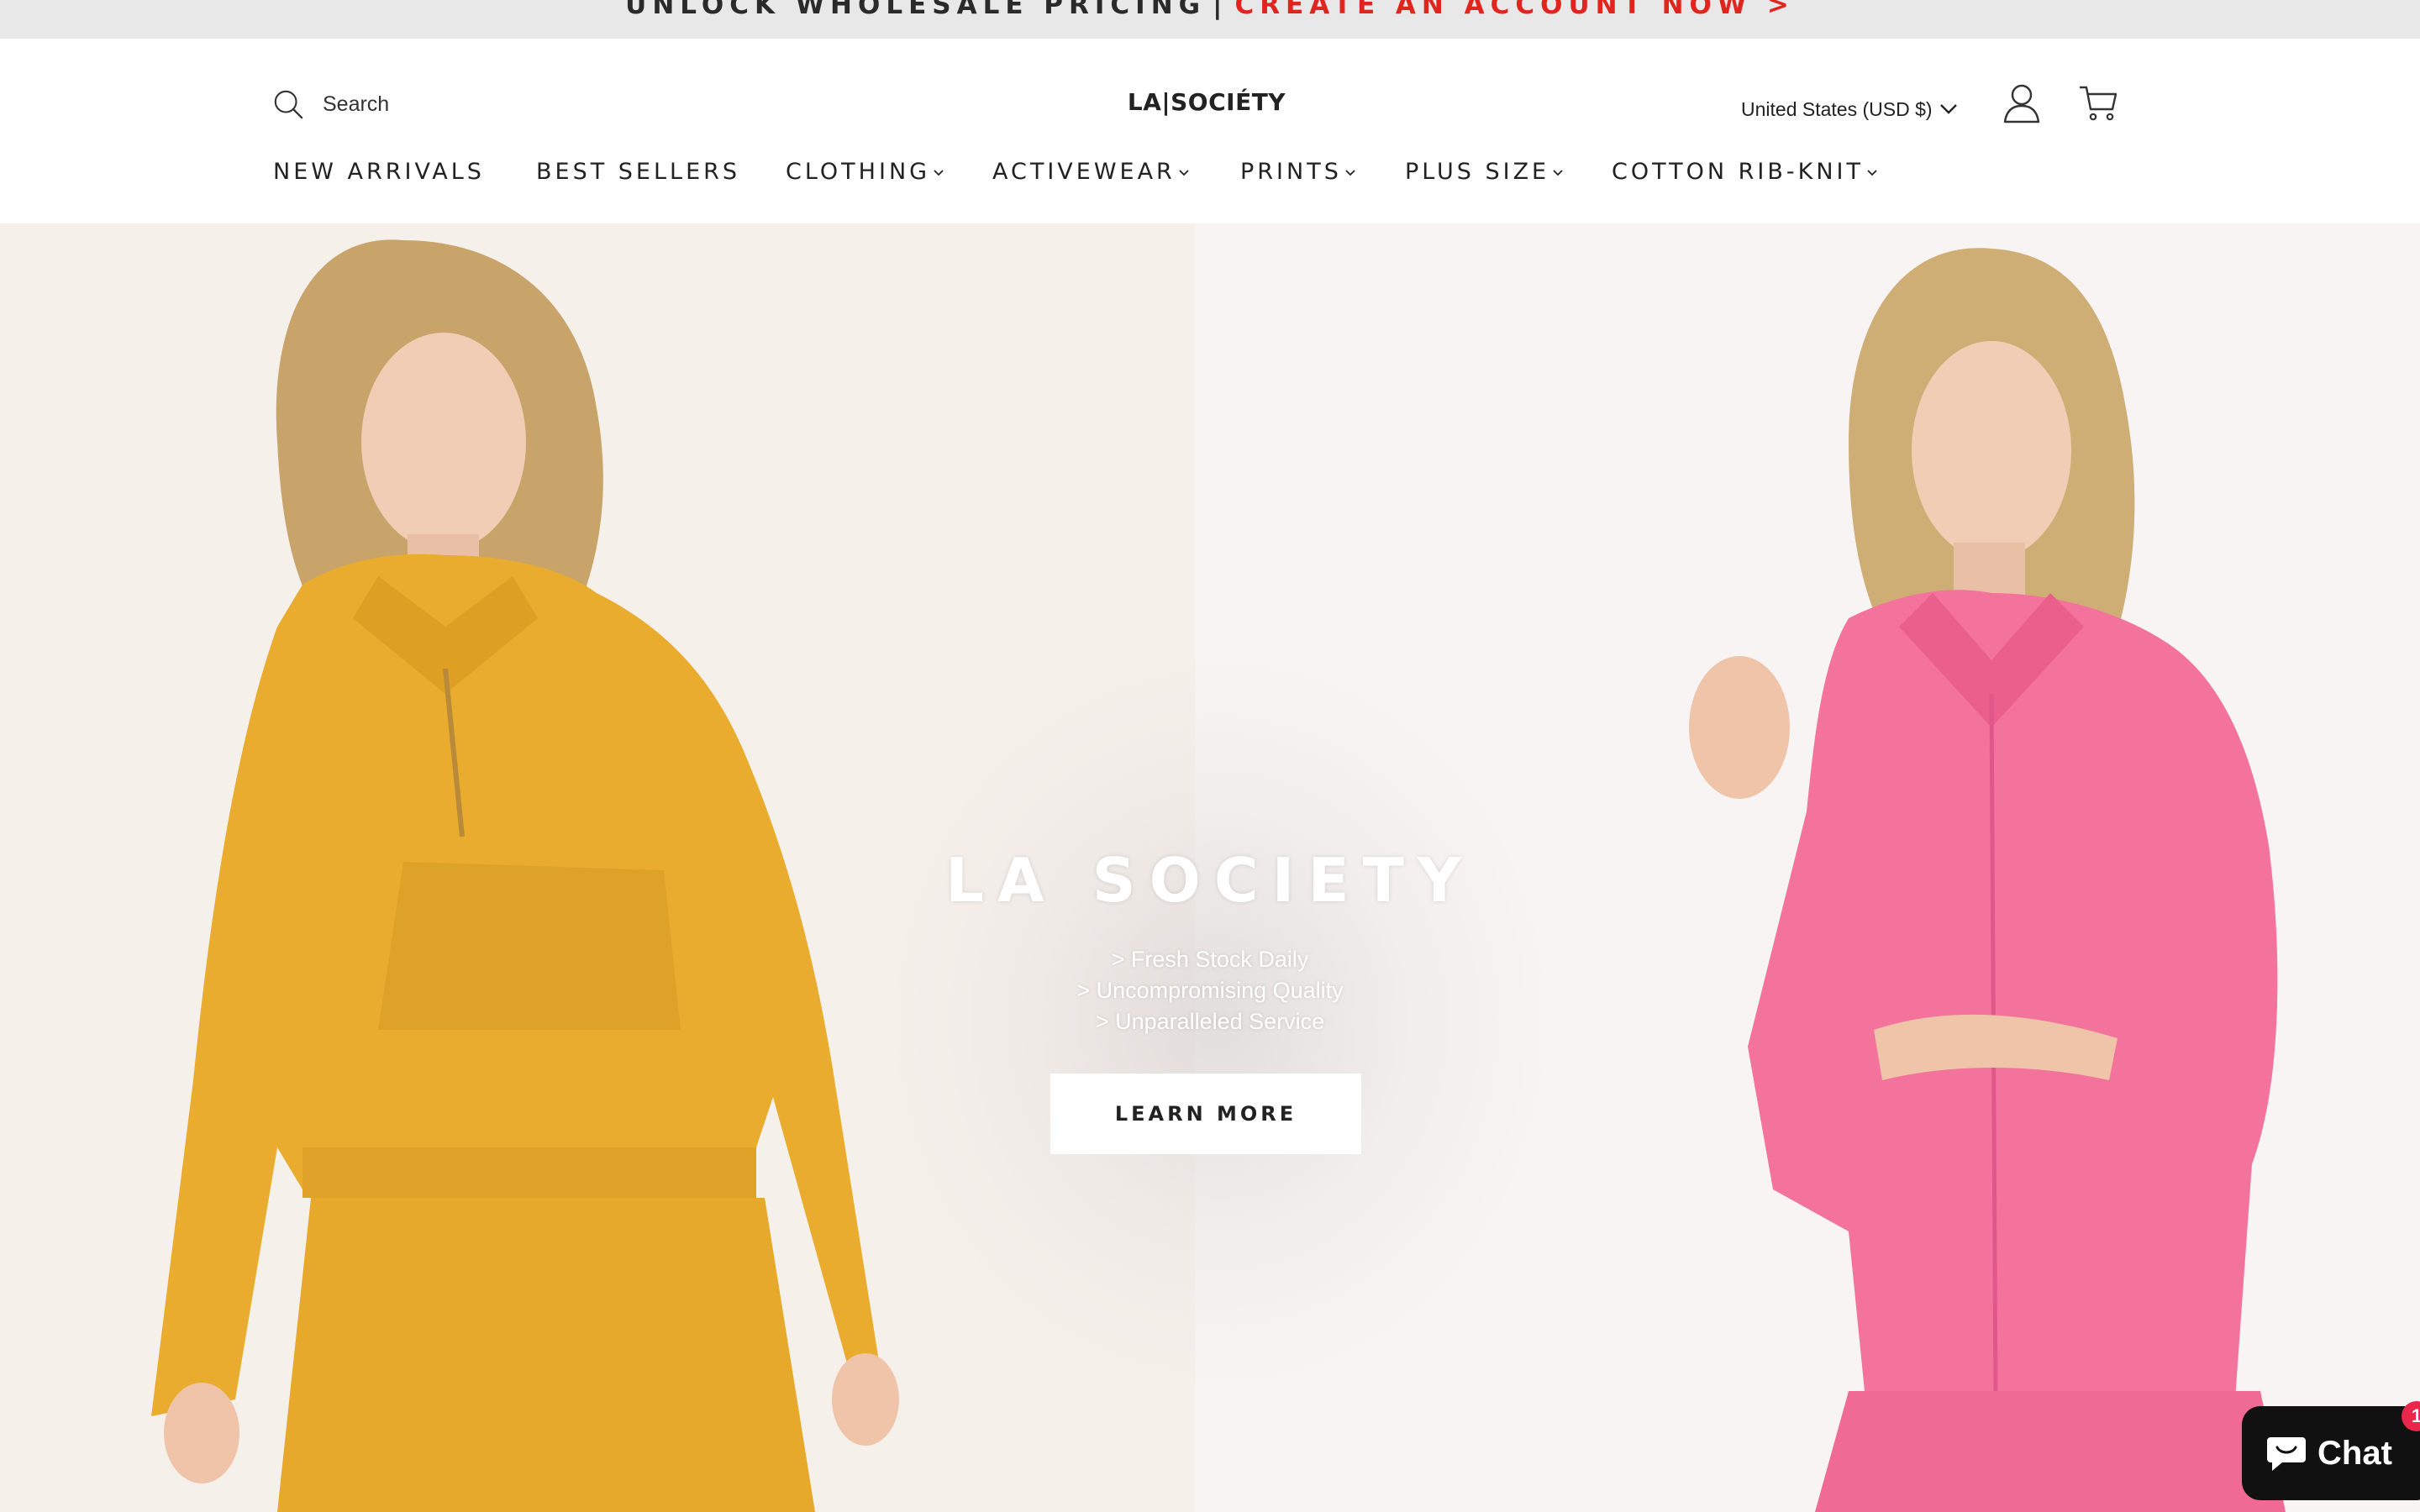  I want to click on nav-item-plus-size: PLUS SIZE, so click(1484, 171).